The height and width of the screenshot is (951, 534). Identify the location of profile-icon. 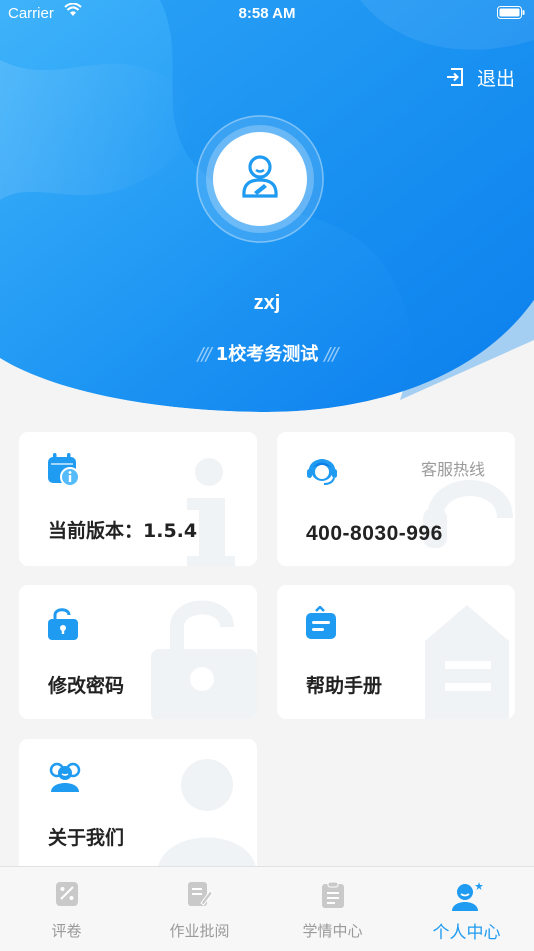
(467, 896).